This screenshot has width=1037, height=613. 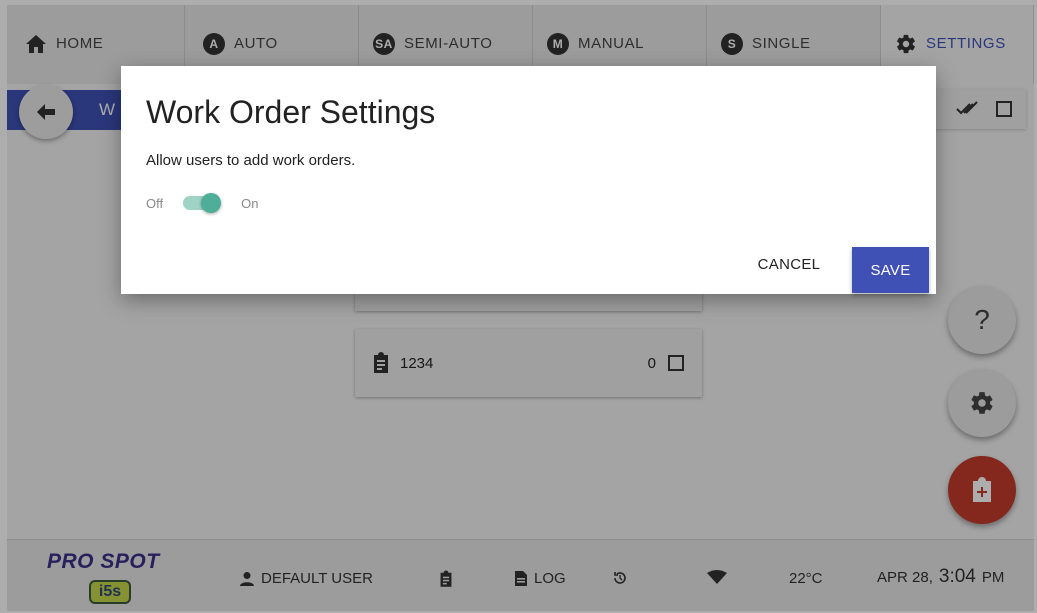 What do you see at coordinates (890, 270) in the screenshot?
I see `save-button: SAVE` at bounding box center [890, 270].